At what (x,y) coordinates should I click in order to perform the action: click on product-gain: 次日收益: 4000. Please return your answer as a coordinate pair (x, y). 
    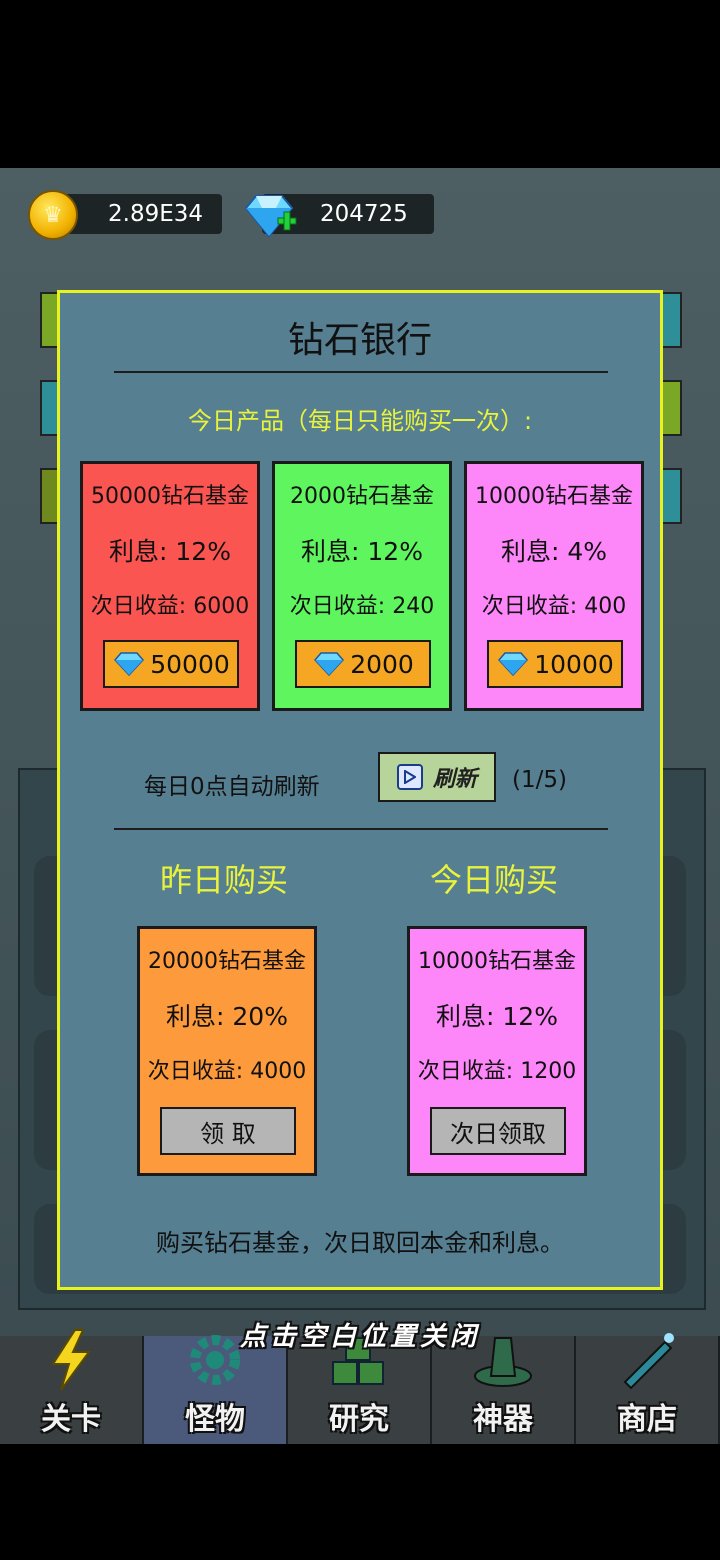
    Looking at the image, I should click on (227, 1071).